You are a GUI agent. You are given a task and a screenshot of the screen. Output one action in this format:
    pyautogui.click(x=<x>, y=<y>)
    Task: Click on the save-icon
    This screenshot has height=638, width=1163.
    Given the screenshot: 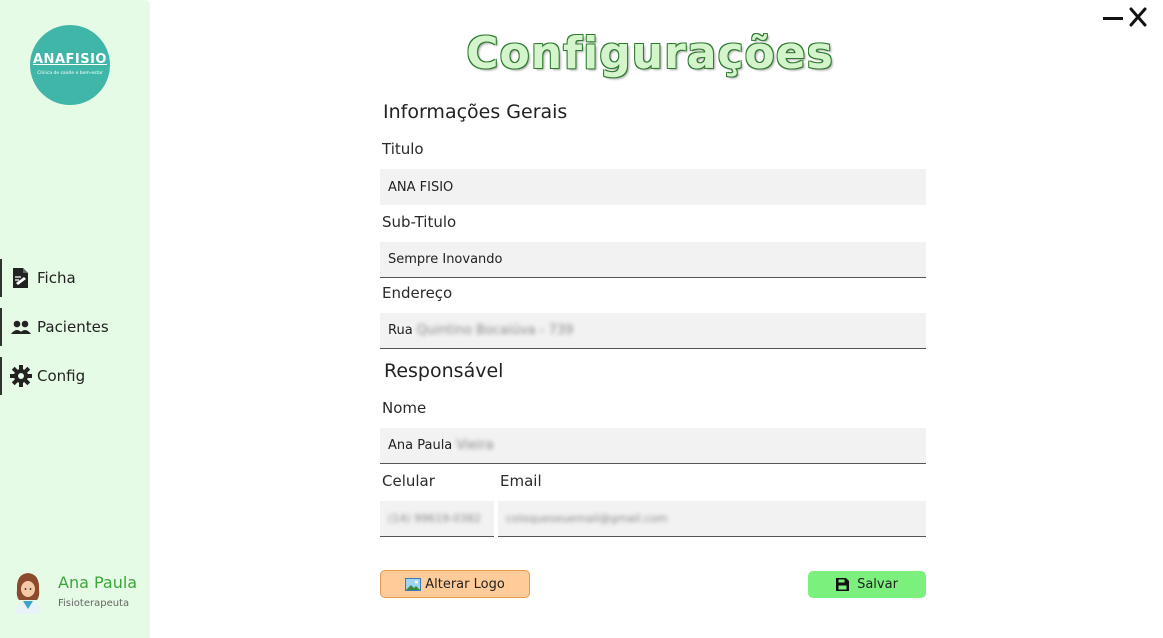 What is the action you would take?
    pyautogui.click(x=843, y=584)
    